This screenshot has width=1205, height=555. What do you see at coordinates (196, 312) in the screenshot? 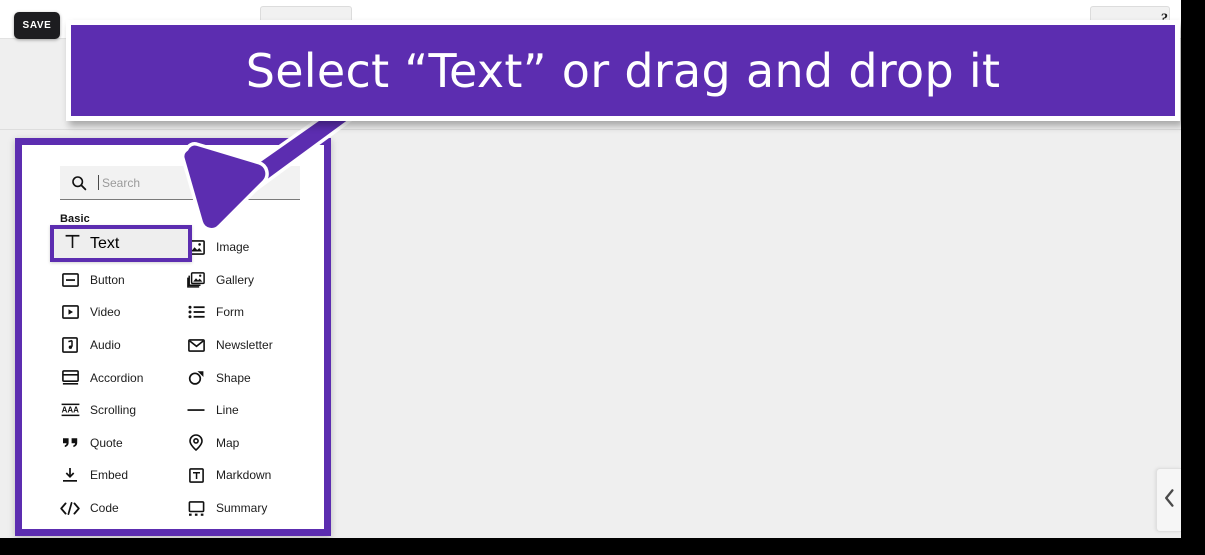
I see `form-icon` at bounding box center [196, 312].